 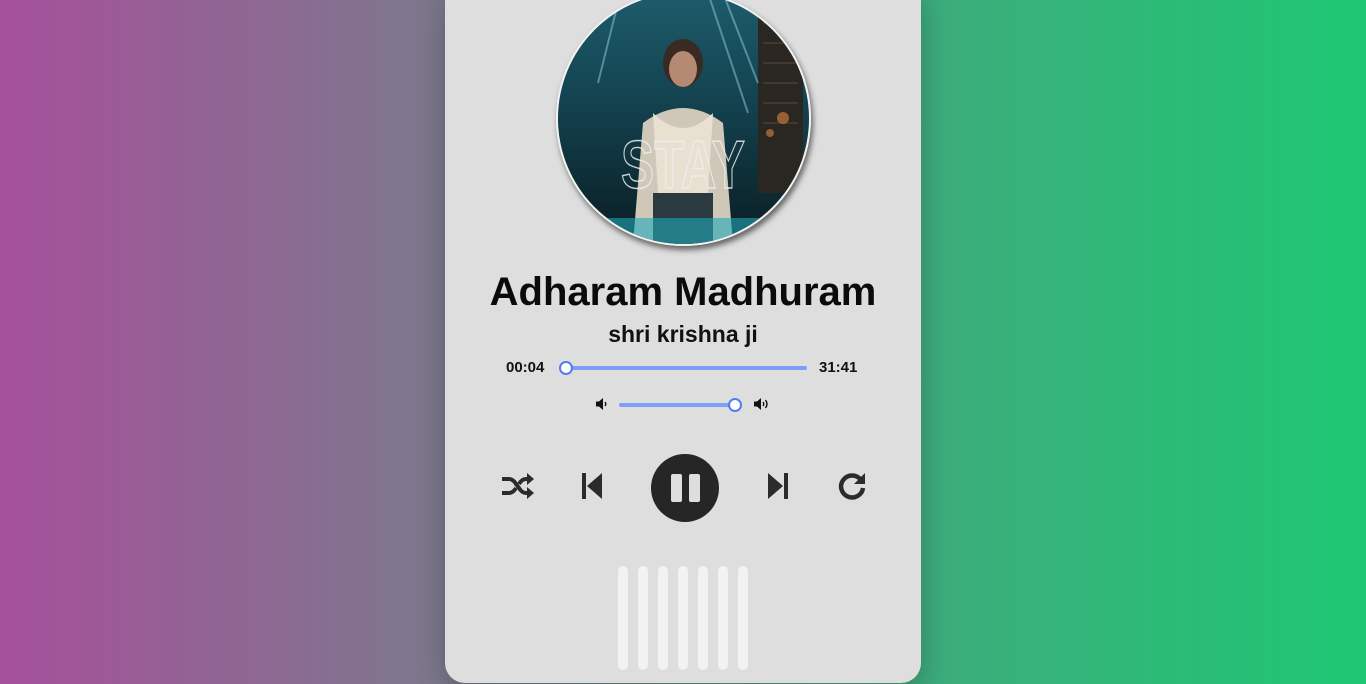 What do you see at coordinates (683, 334) in the screenshot?
I see `artist-name: shri krishna ji` at bounding box center [683, 334].